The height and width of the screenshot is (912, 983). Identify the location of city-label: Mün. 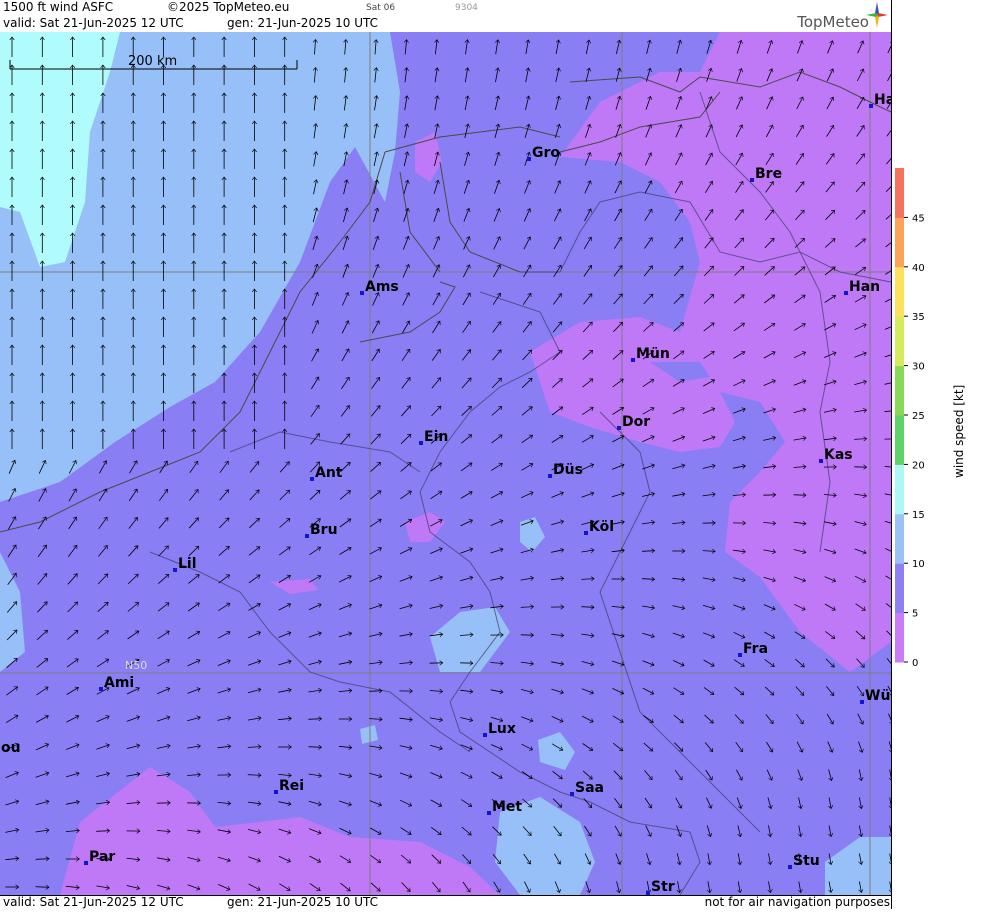
(653, 354).